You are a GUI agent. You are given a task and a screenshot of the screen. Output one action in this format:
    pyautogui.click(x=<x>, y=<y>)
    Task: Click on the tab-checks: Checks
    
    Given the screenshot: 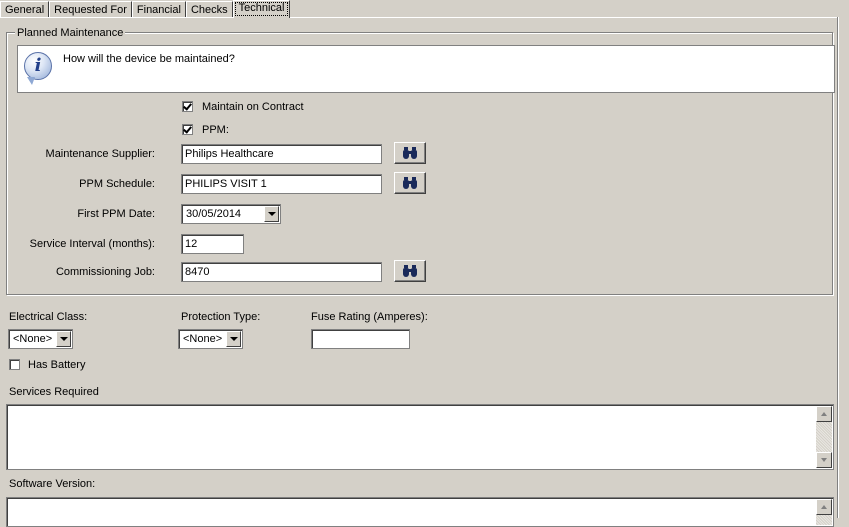 What is the action you would take?
    pyautogui.click(x=209, y=9)
    